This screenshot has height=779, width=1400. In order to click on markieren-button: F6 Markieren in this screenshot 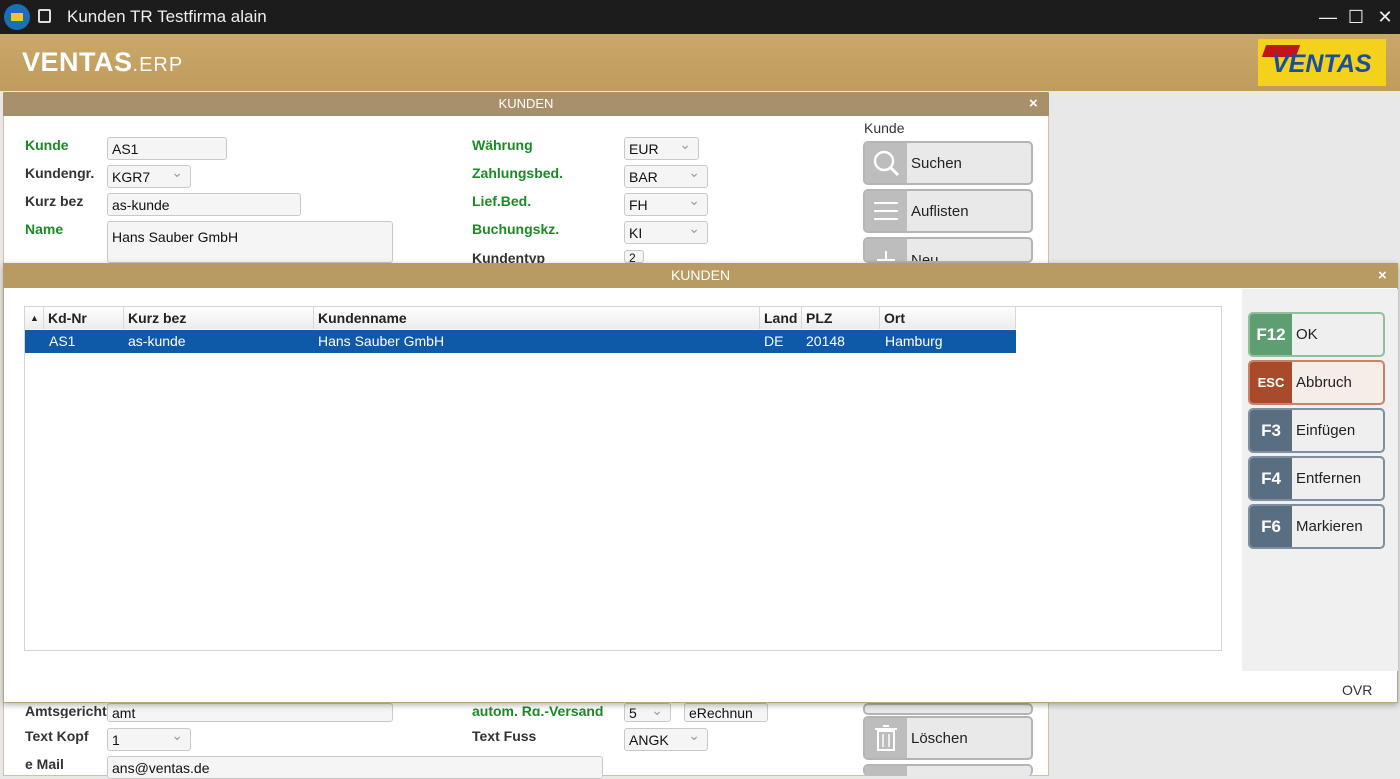, I will do `click(1316, 526)`.